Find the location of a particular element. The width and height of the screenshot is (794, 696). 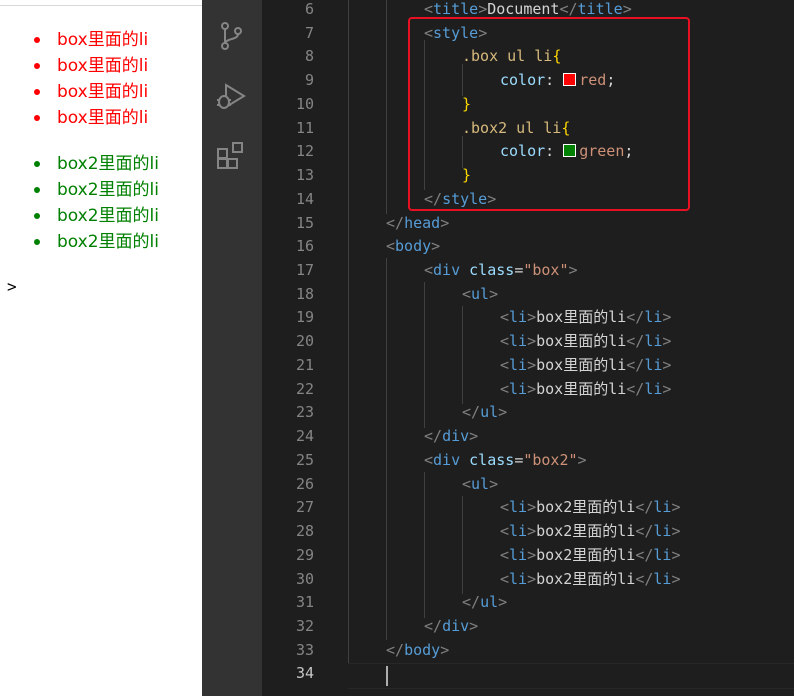

code-line: </head> is located at coordinates (417, 223).